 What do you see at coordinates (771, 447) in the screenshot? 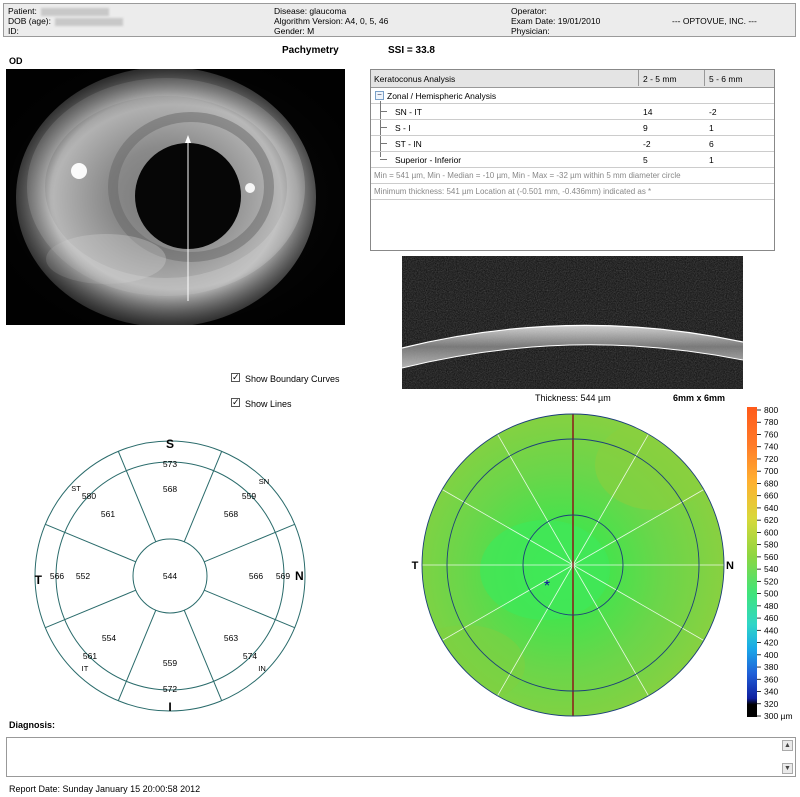
I see `scale-tick-label: 740` at bounding box center [771, 447].